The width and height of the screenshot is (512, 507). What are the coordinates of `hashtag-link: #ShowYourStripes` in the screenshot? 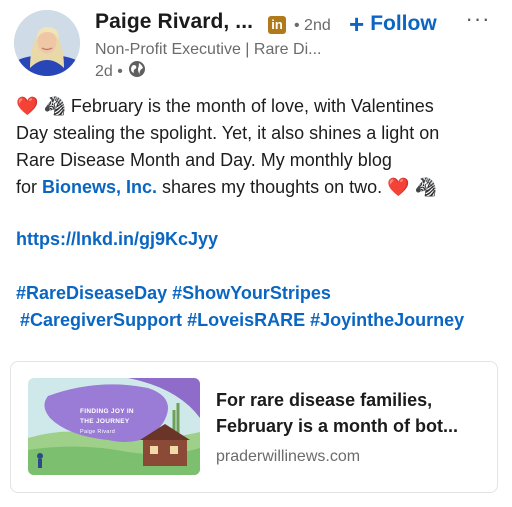 It's located at (251, 293).